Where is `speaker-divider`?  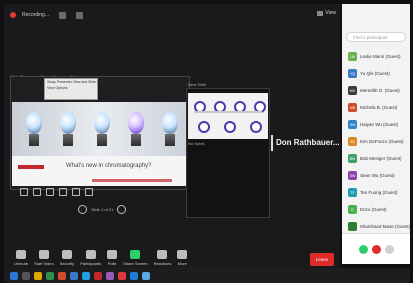
speaker-divider is located at coordinates (272, 143).